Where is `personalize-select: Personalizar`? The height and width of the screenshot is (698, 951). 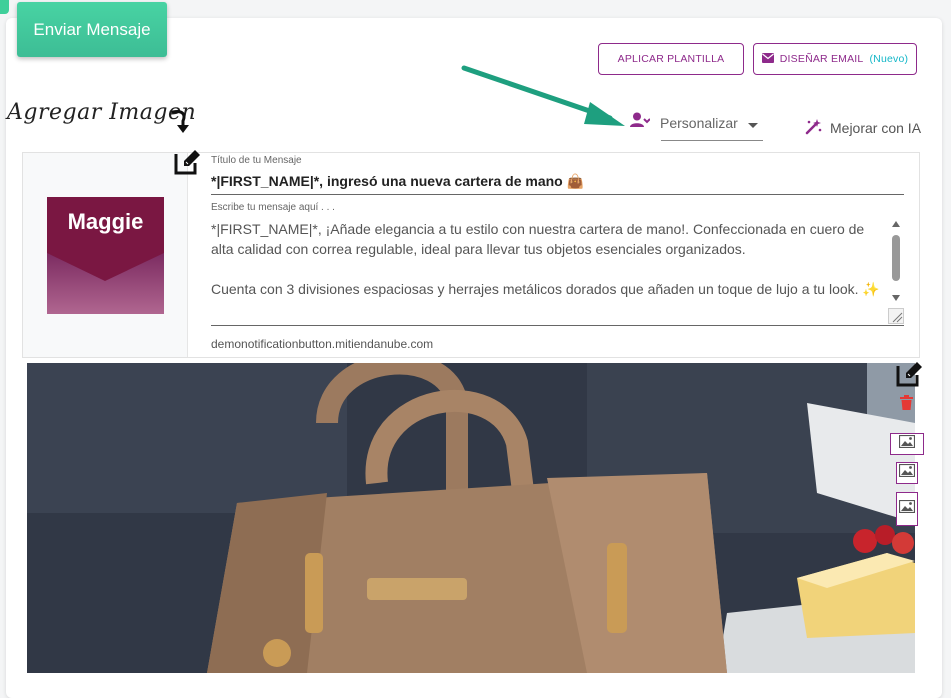 personalize-select: Personalizar is located at coordinates (684, 122).